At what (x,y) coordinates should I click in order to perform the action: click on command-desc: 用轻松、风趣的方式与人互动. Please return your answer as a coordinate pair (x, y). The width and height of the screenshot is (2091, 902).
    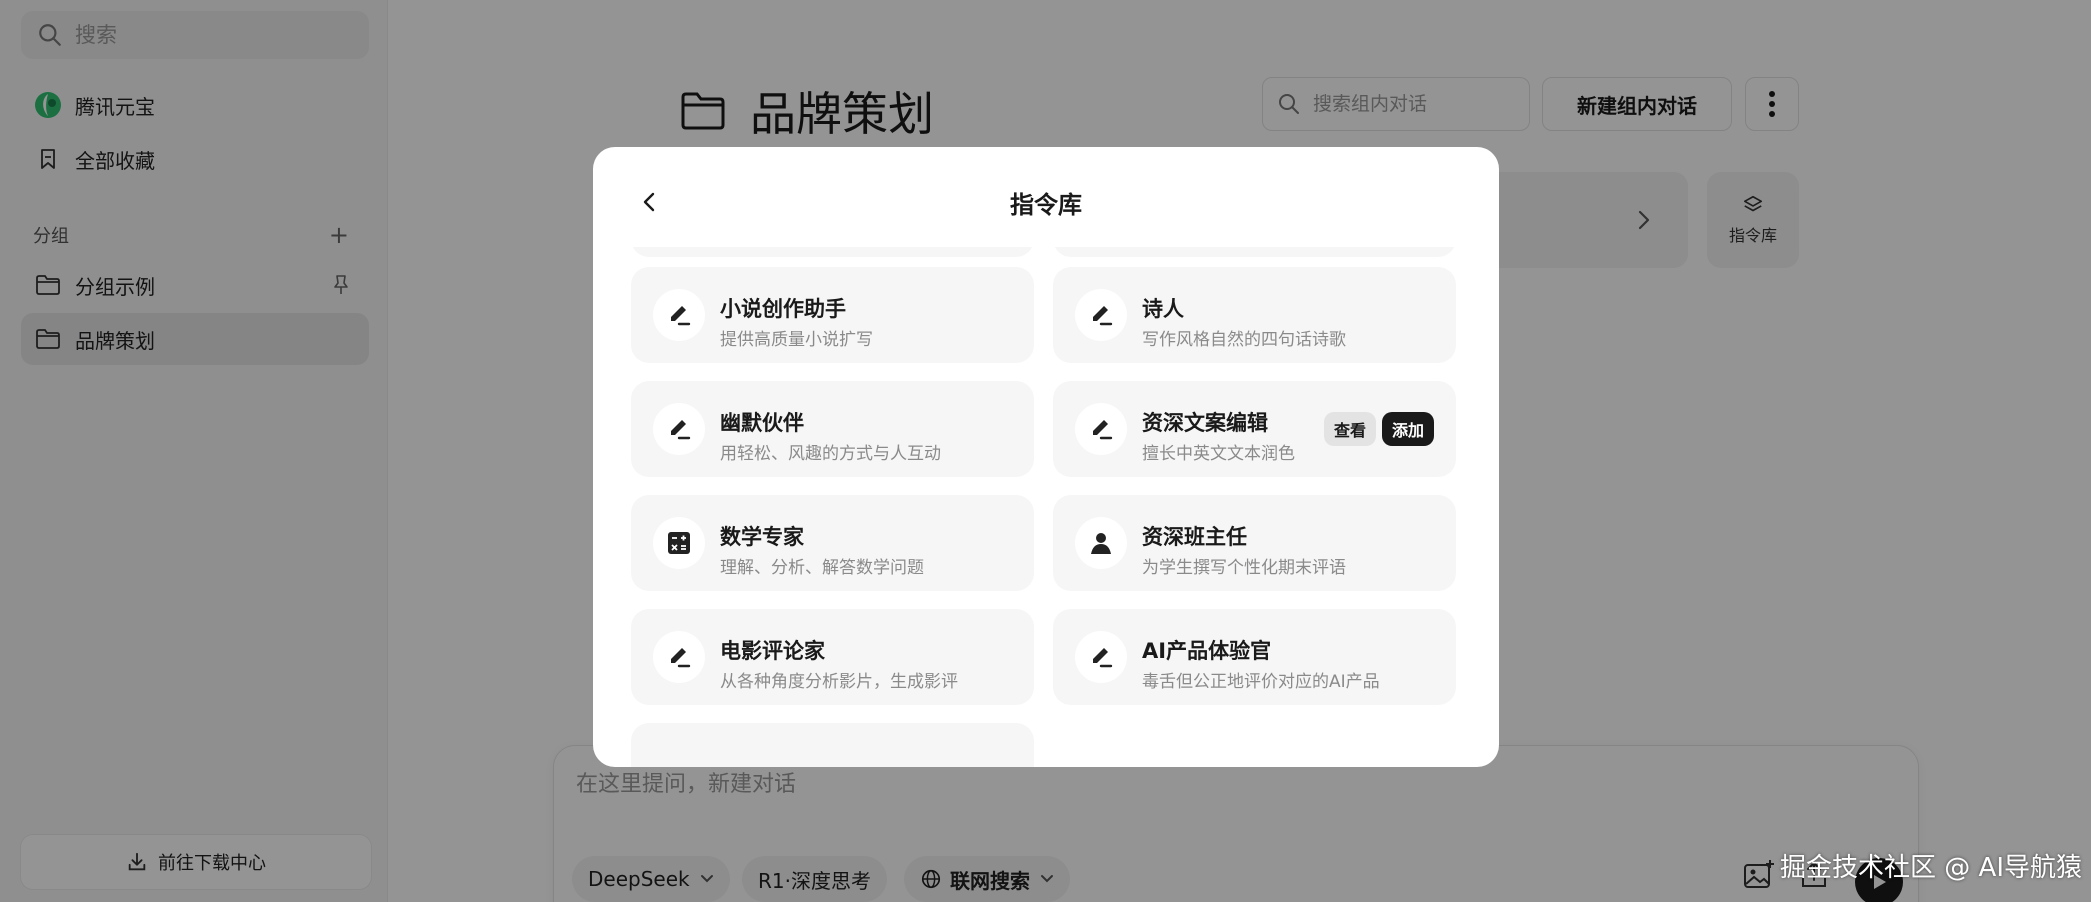
    Looking at the image, I should click on (830, 454).